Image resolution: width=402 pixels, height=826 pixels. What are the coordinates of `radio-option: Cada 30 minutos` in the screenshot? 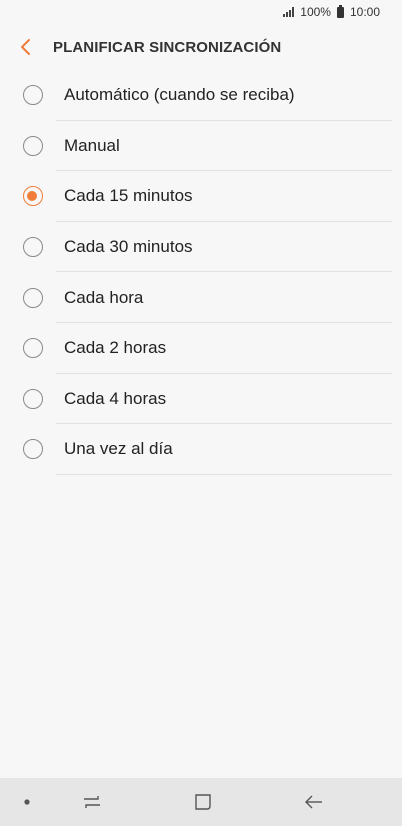 It's located at (201, 247).